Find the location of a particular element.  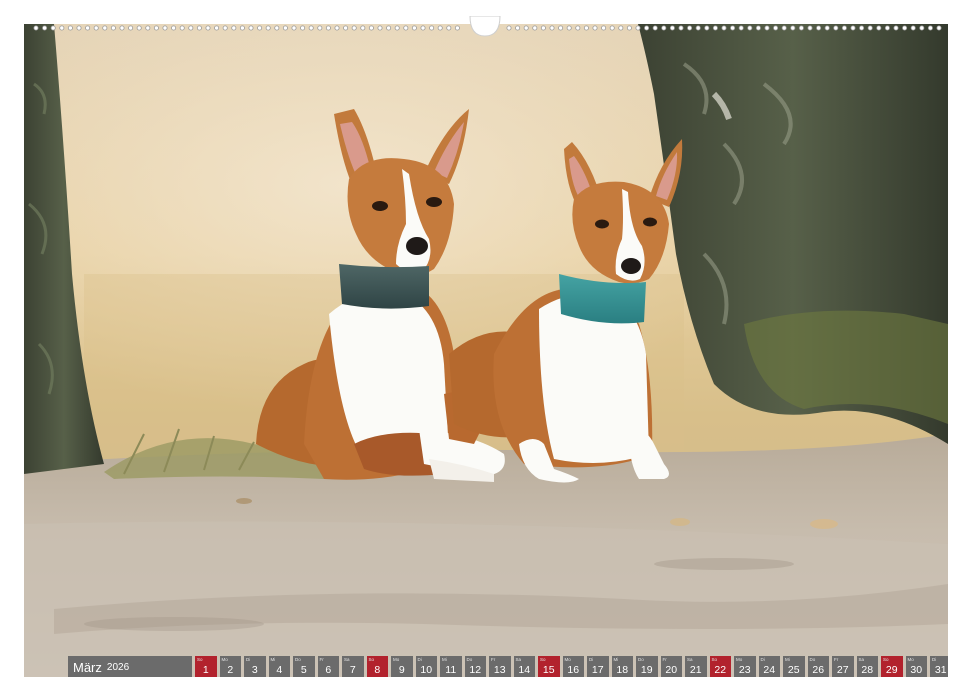

day-cell: Sa 7 is located at coordinates (353, 666).